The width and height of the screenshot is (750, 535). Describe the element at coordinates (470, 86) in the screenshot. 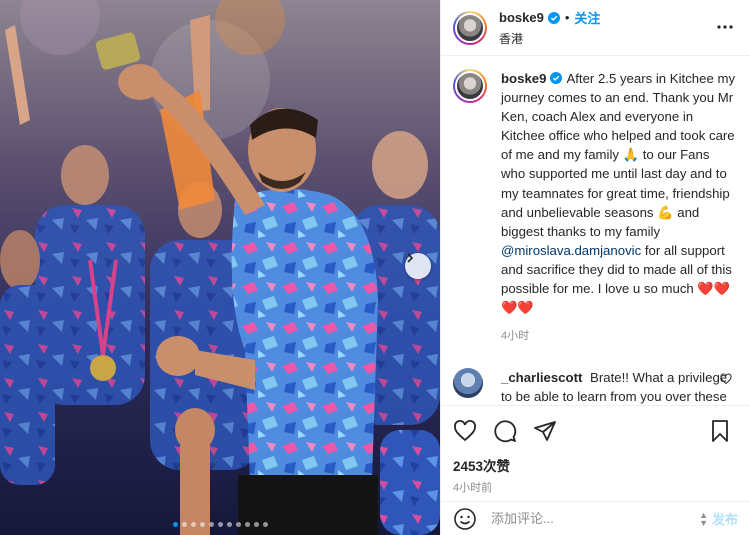

I see `caption-author-avatar` at that location.